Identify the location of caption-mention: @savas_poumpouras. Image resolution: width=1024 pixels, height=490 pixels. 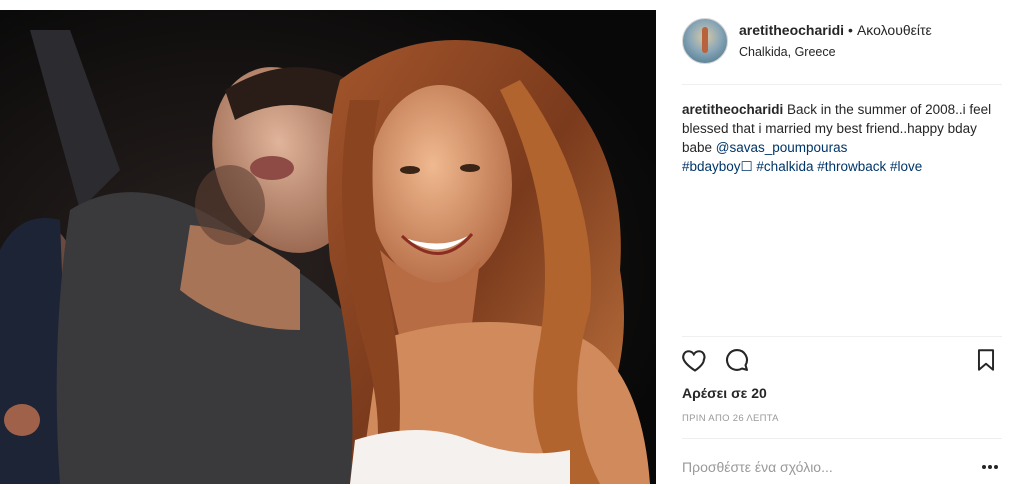
(782, 147).